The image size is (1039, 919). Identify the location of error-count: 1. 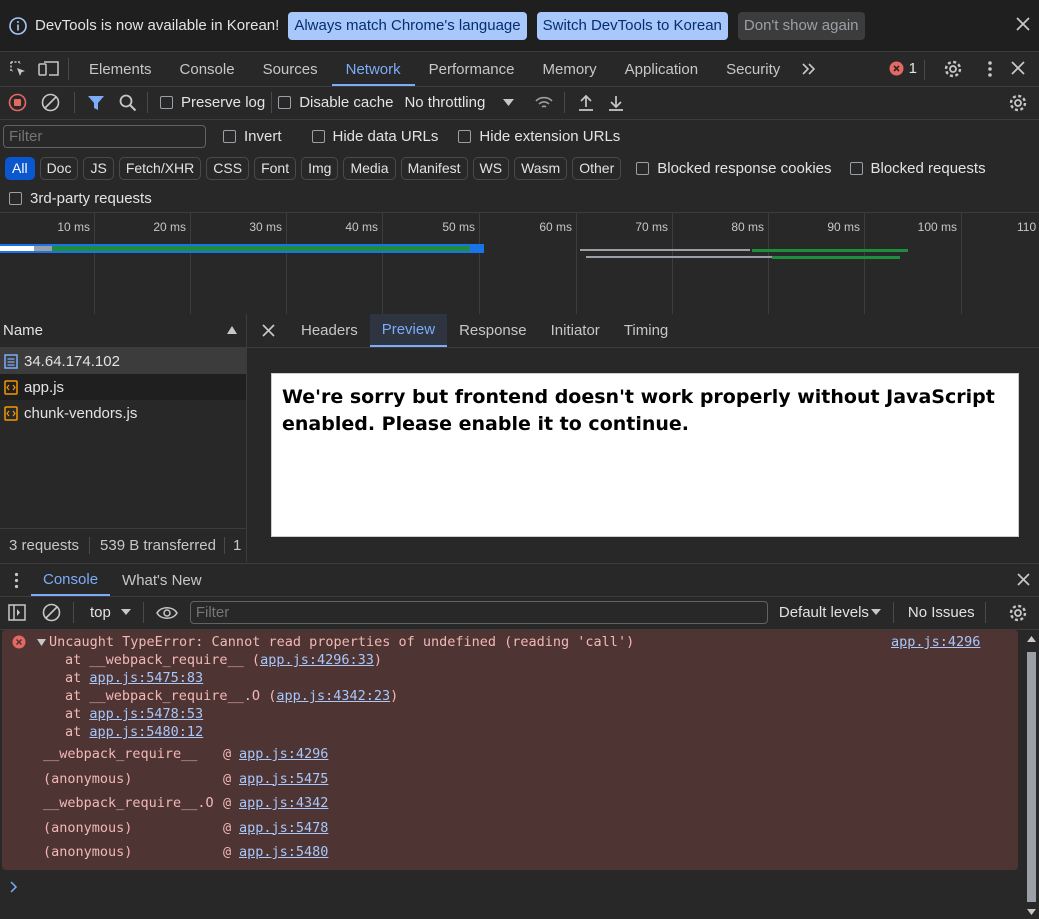
(912, 68).